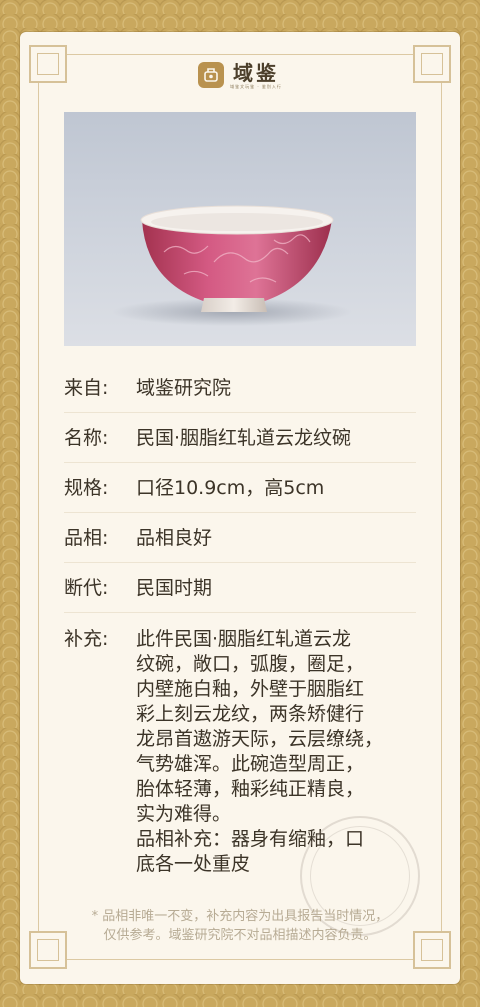  I want to click on row-value: 品相良好, so click(174, 538).